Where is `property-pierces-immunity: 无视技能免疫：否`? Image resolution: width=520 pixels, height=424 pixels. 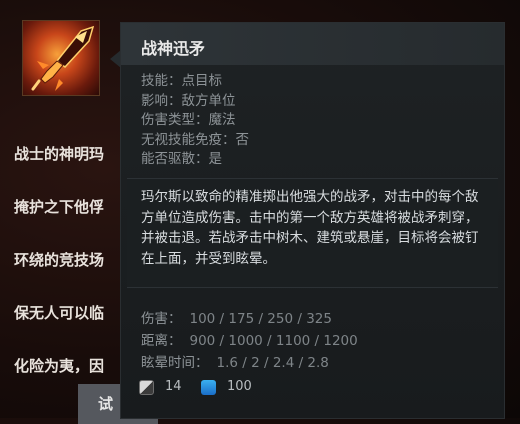 property-pierces-immunity: 无视技能免疫：否 is located at coordinates (195, 139).